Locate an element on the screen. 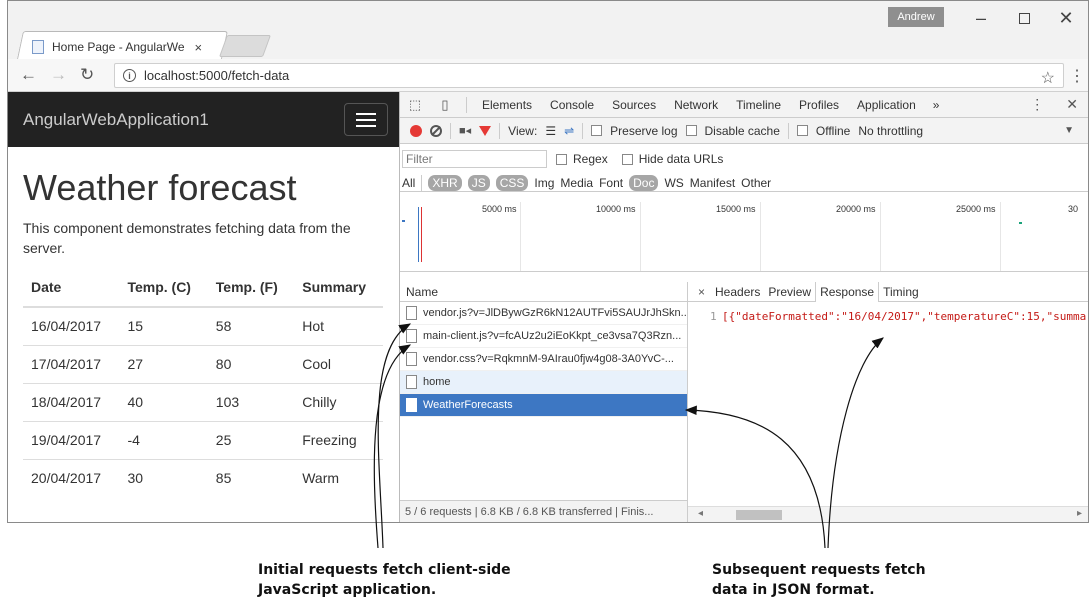 This screenshot has height=609, width=1089. devtools-window-controls: ⋮ ✕ is located at coordinates (1054, 104).